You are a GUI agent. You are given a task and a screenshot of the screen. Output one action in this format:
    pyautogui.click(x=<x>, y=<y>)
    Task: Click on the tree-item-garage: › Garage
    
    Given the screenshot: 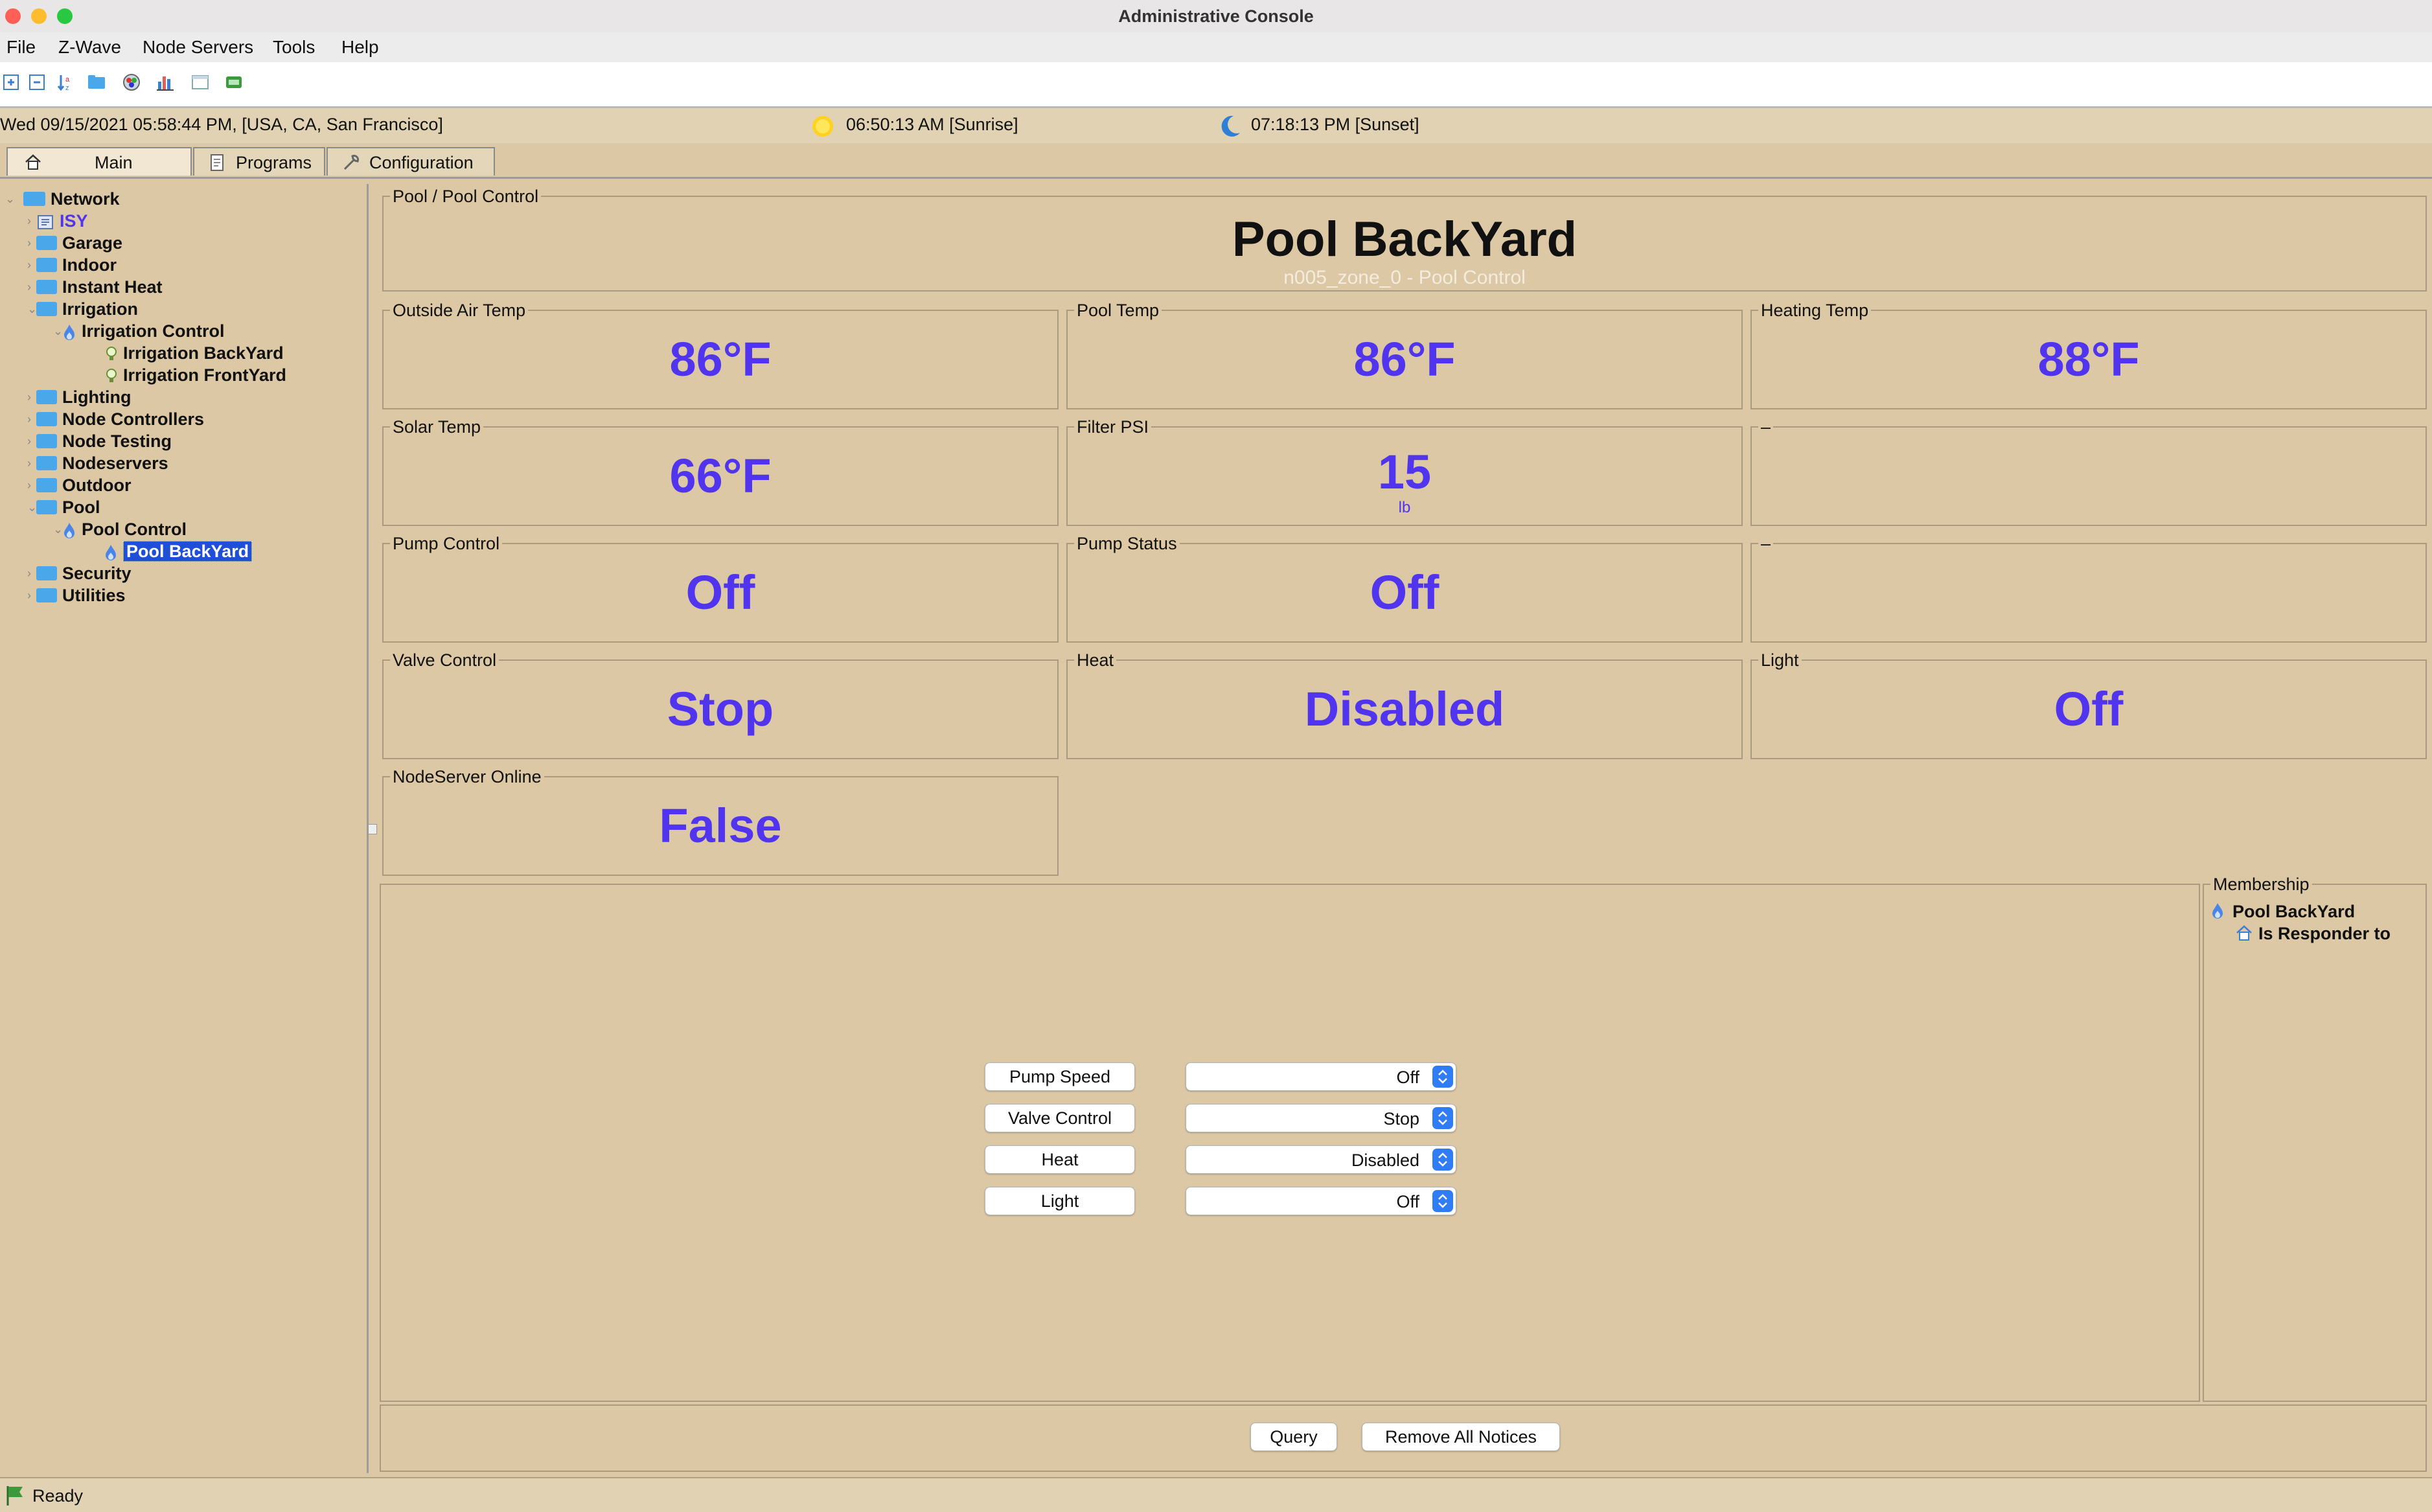 What is the action you would take?
    pyautogui.click(x=74, y=243)
    